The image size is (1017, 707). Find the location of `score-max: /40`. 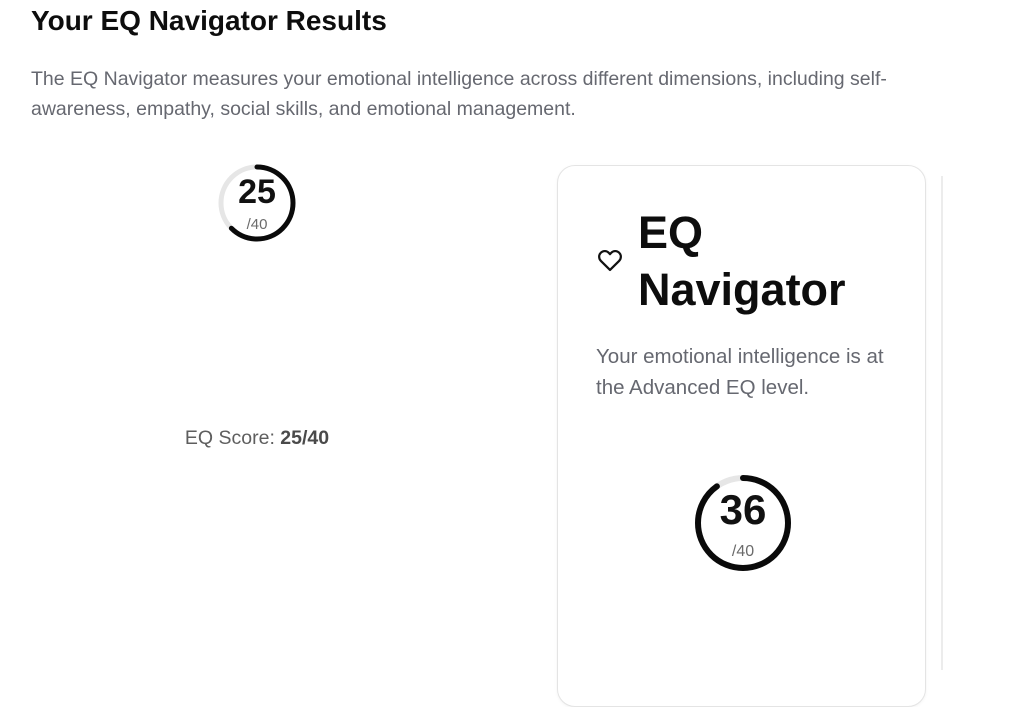

score-max: /40 is located at coordinates (257, 224).